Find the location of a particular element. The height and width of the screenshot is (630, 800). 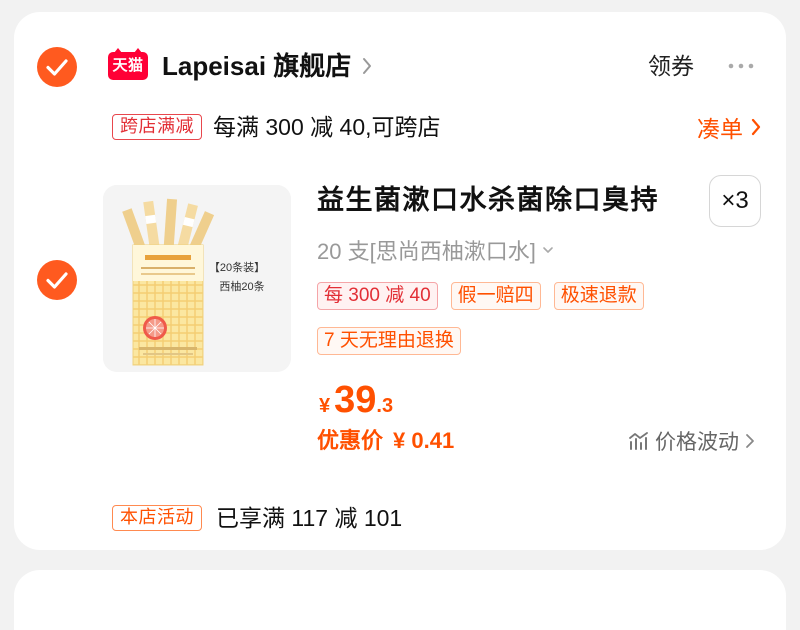

discounted-price-label: 优惠价 is located at coordinates (350, 440).